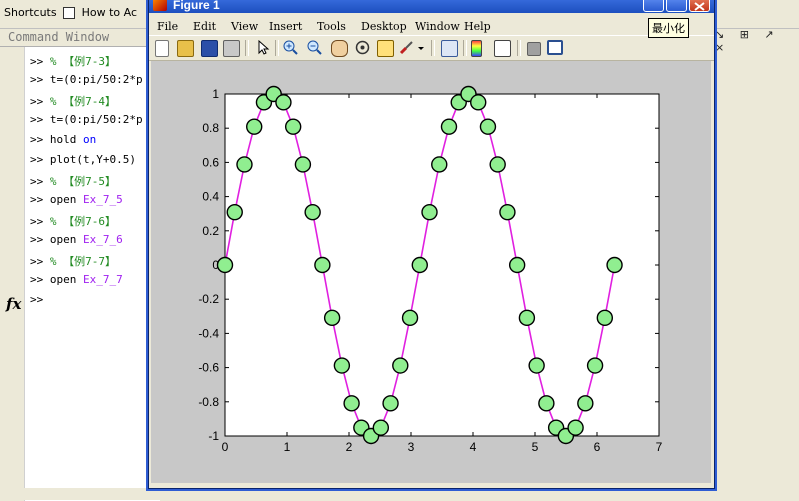 The width and height of the screenshot is (799, 501). What do you see at coordinates (384, 26) in the screenshot?
I see `menu-desktop: Desktop` at bounding box center [384, 26].